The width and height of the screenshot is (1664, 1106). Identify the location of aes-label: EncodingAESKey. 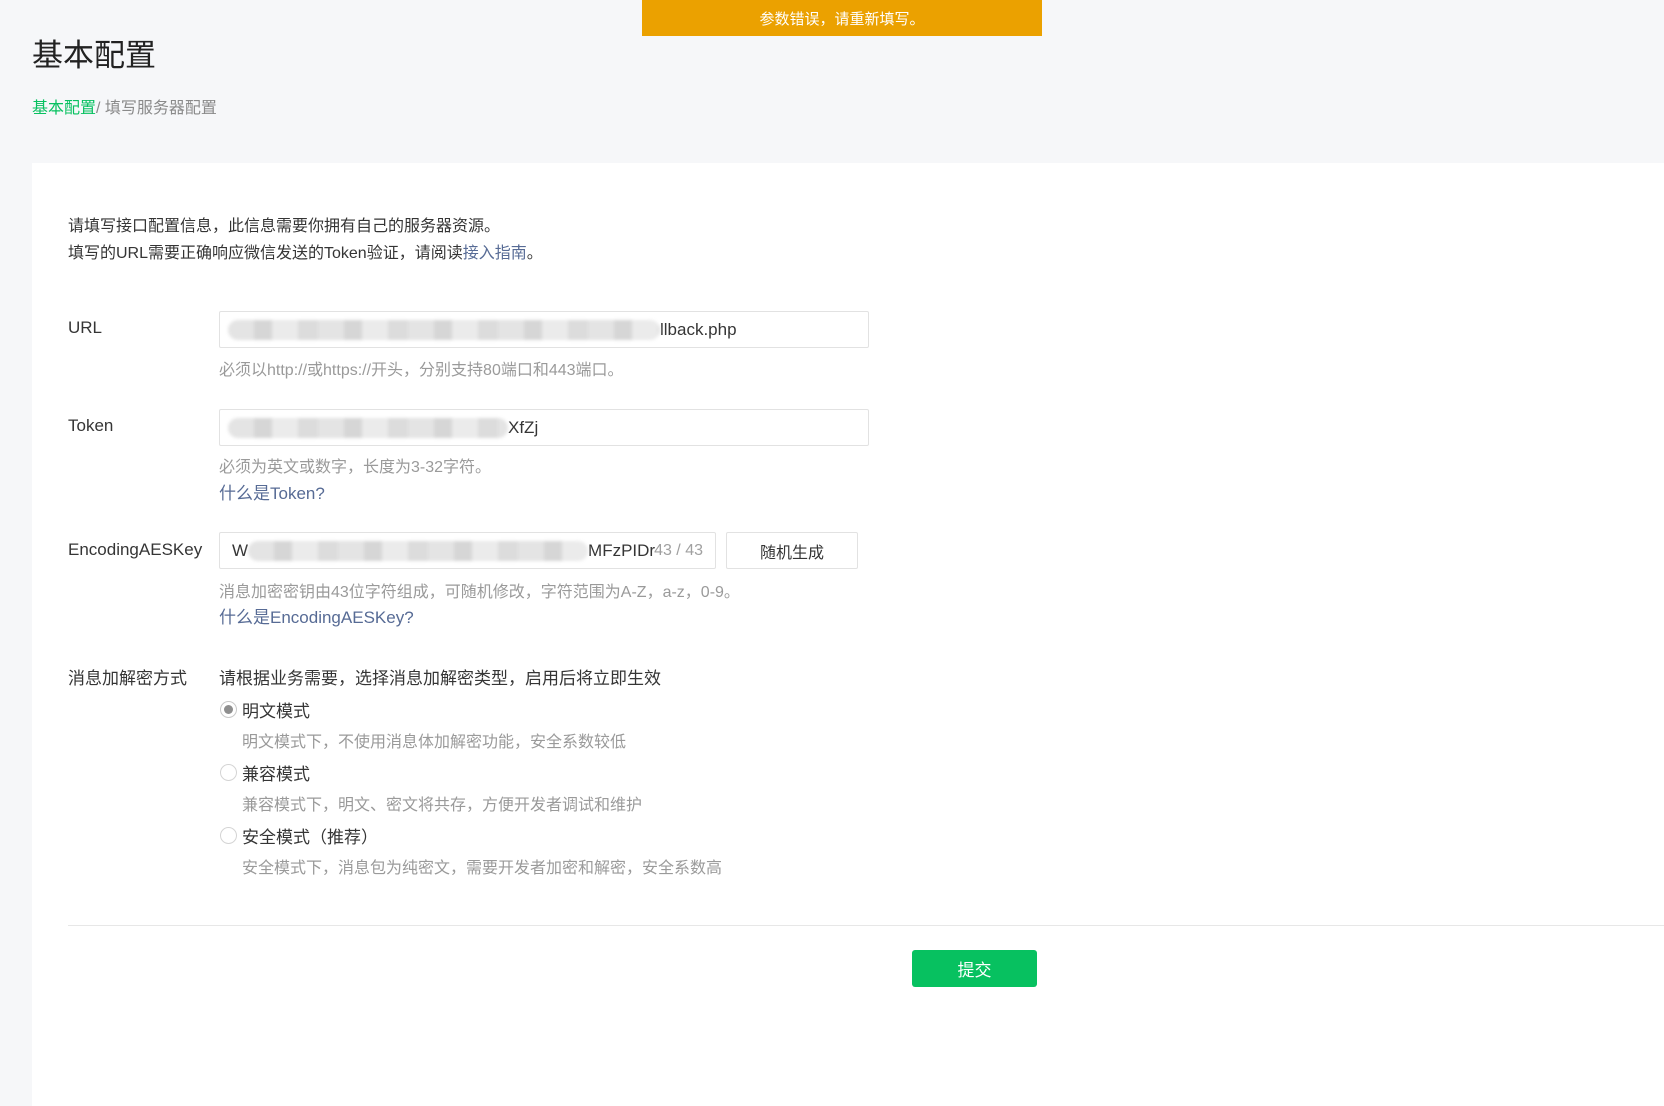
(135, 549).